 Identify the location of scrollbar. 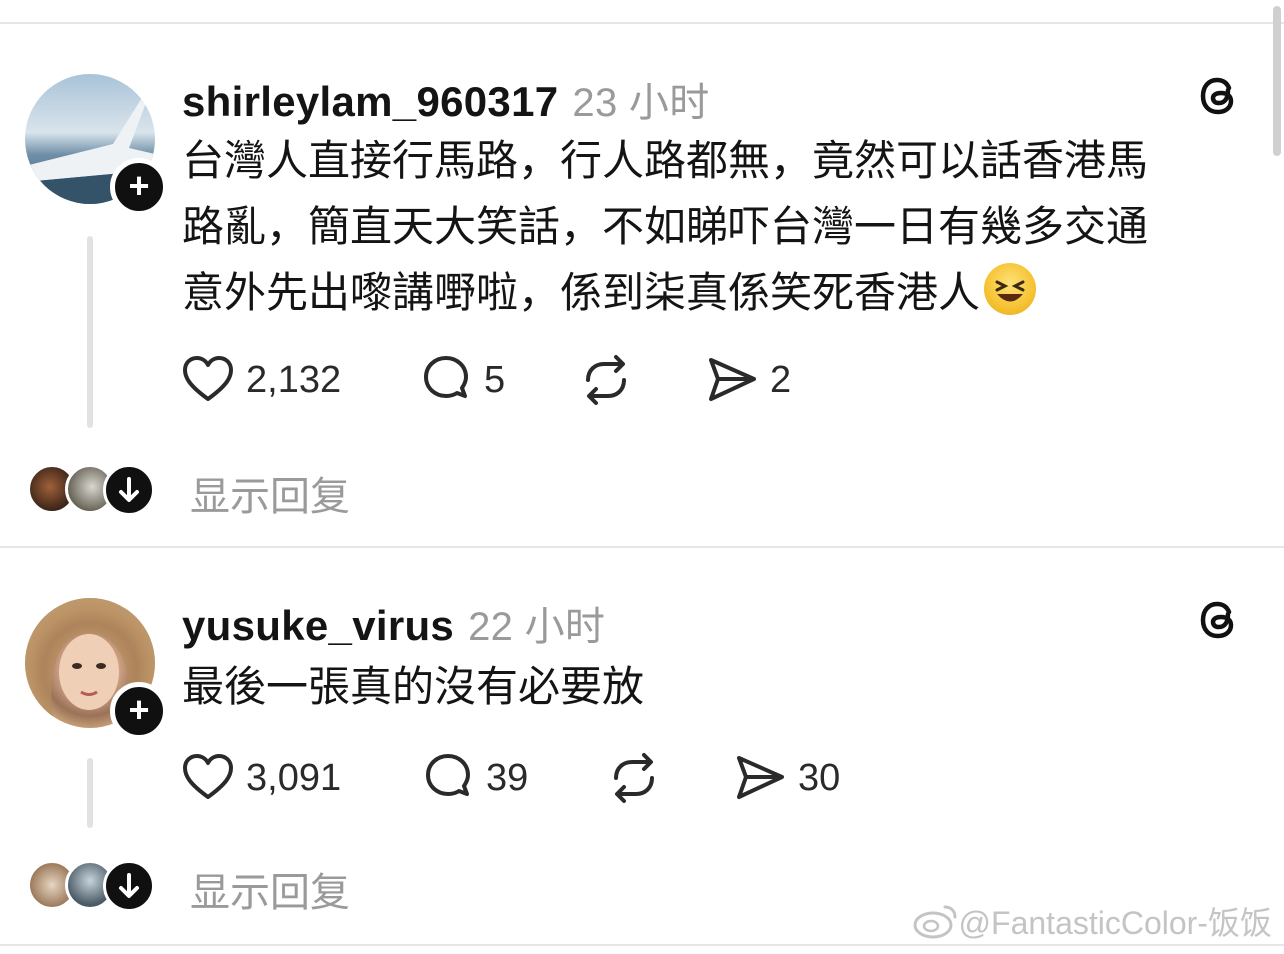
(1277, 80).